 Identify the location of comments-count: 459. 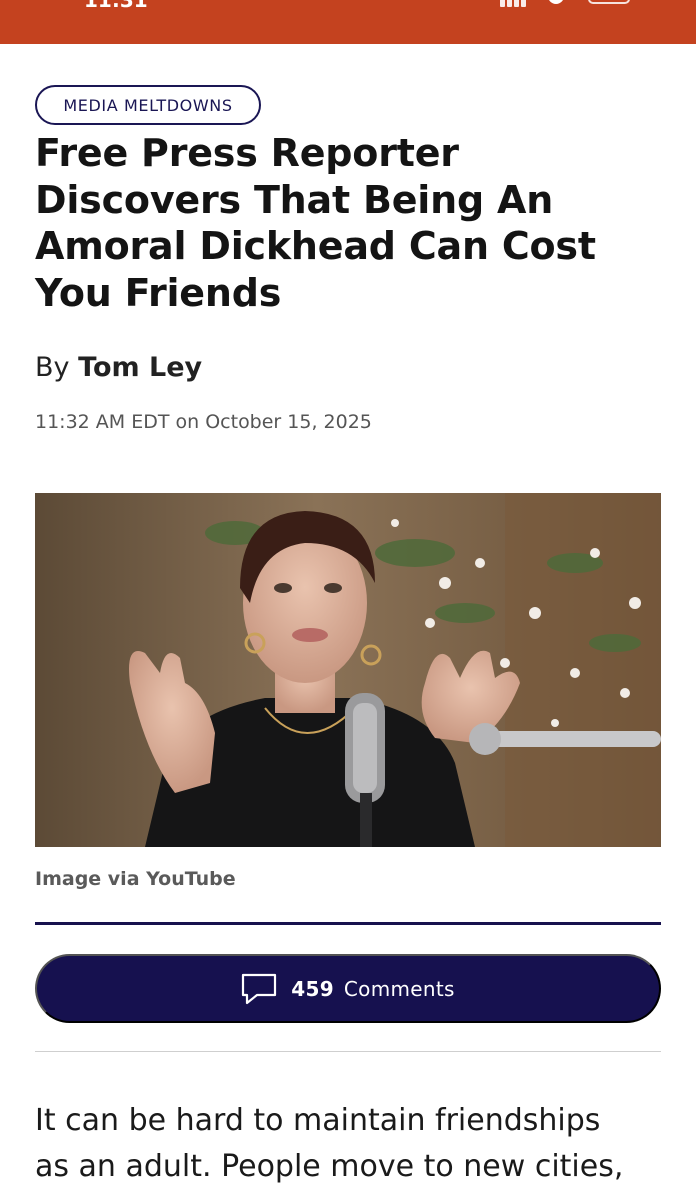
(312, 988).